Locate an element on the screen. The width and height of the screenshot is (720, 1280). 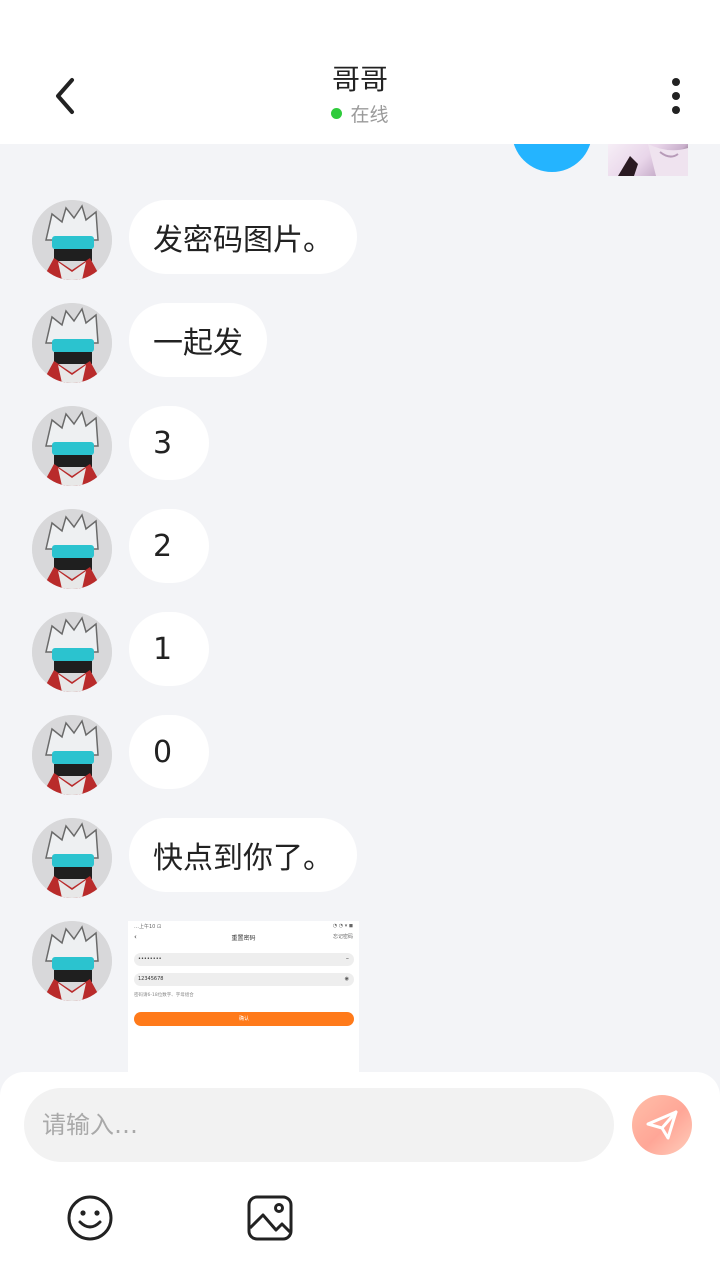
emoji-button is located at coordinates (90, 1218).